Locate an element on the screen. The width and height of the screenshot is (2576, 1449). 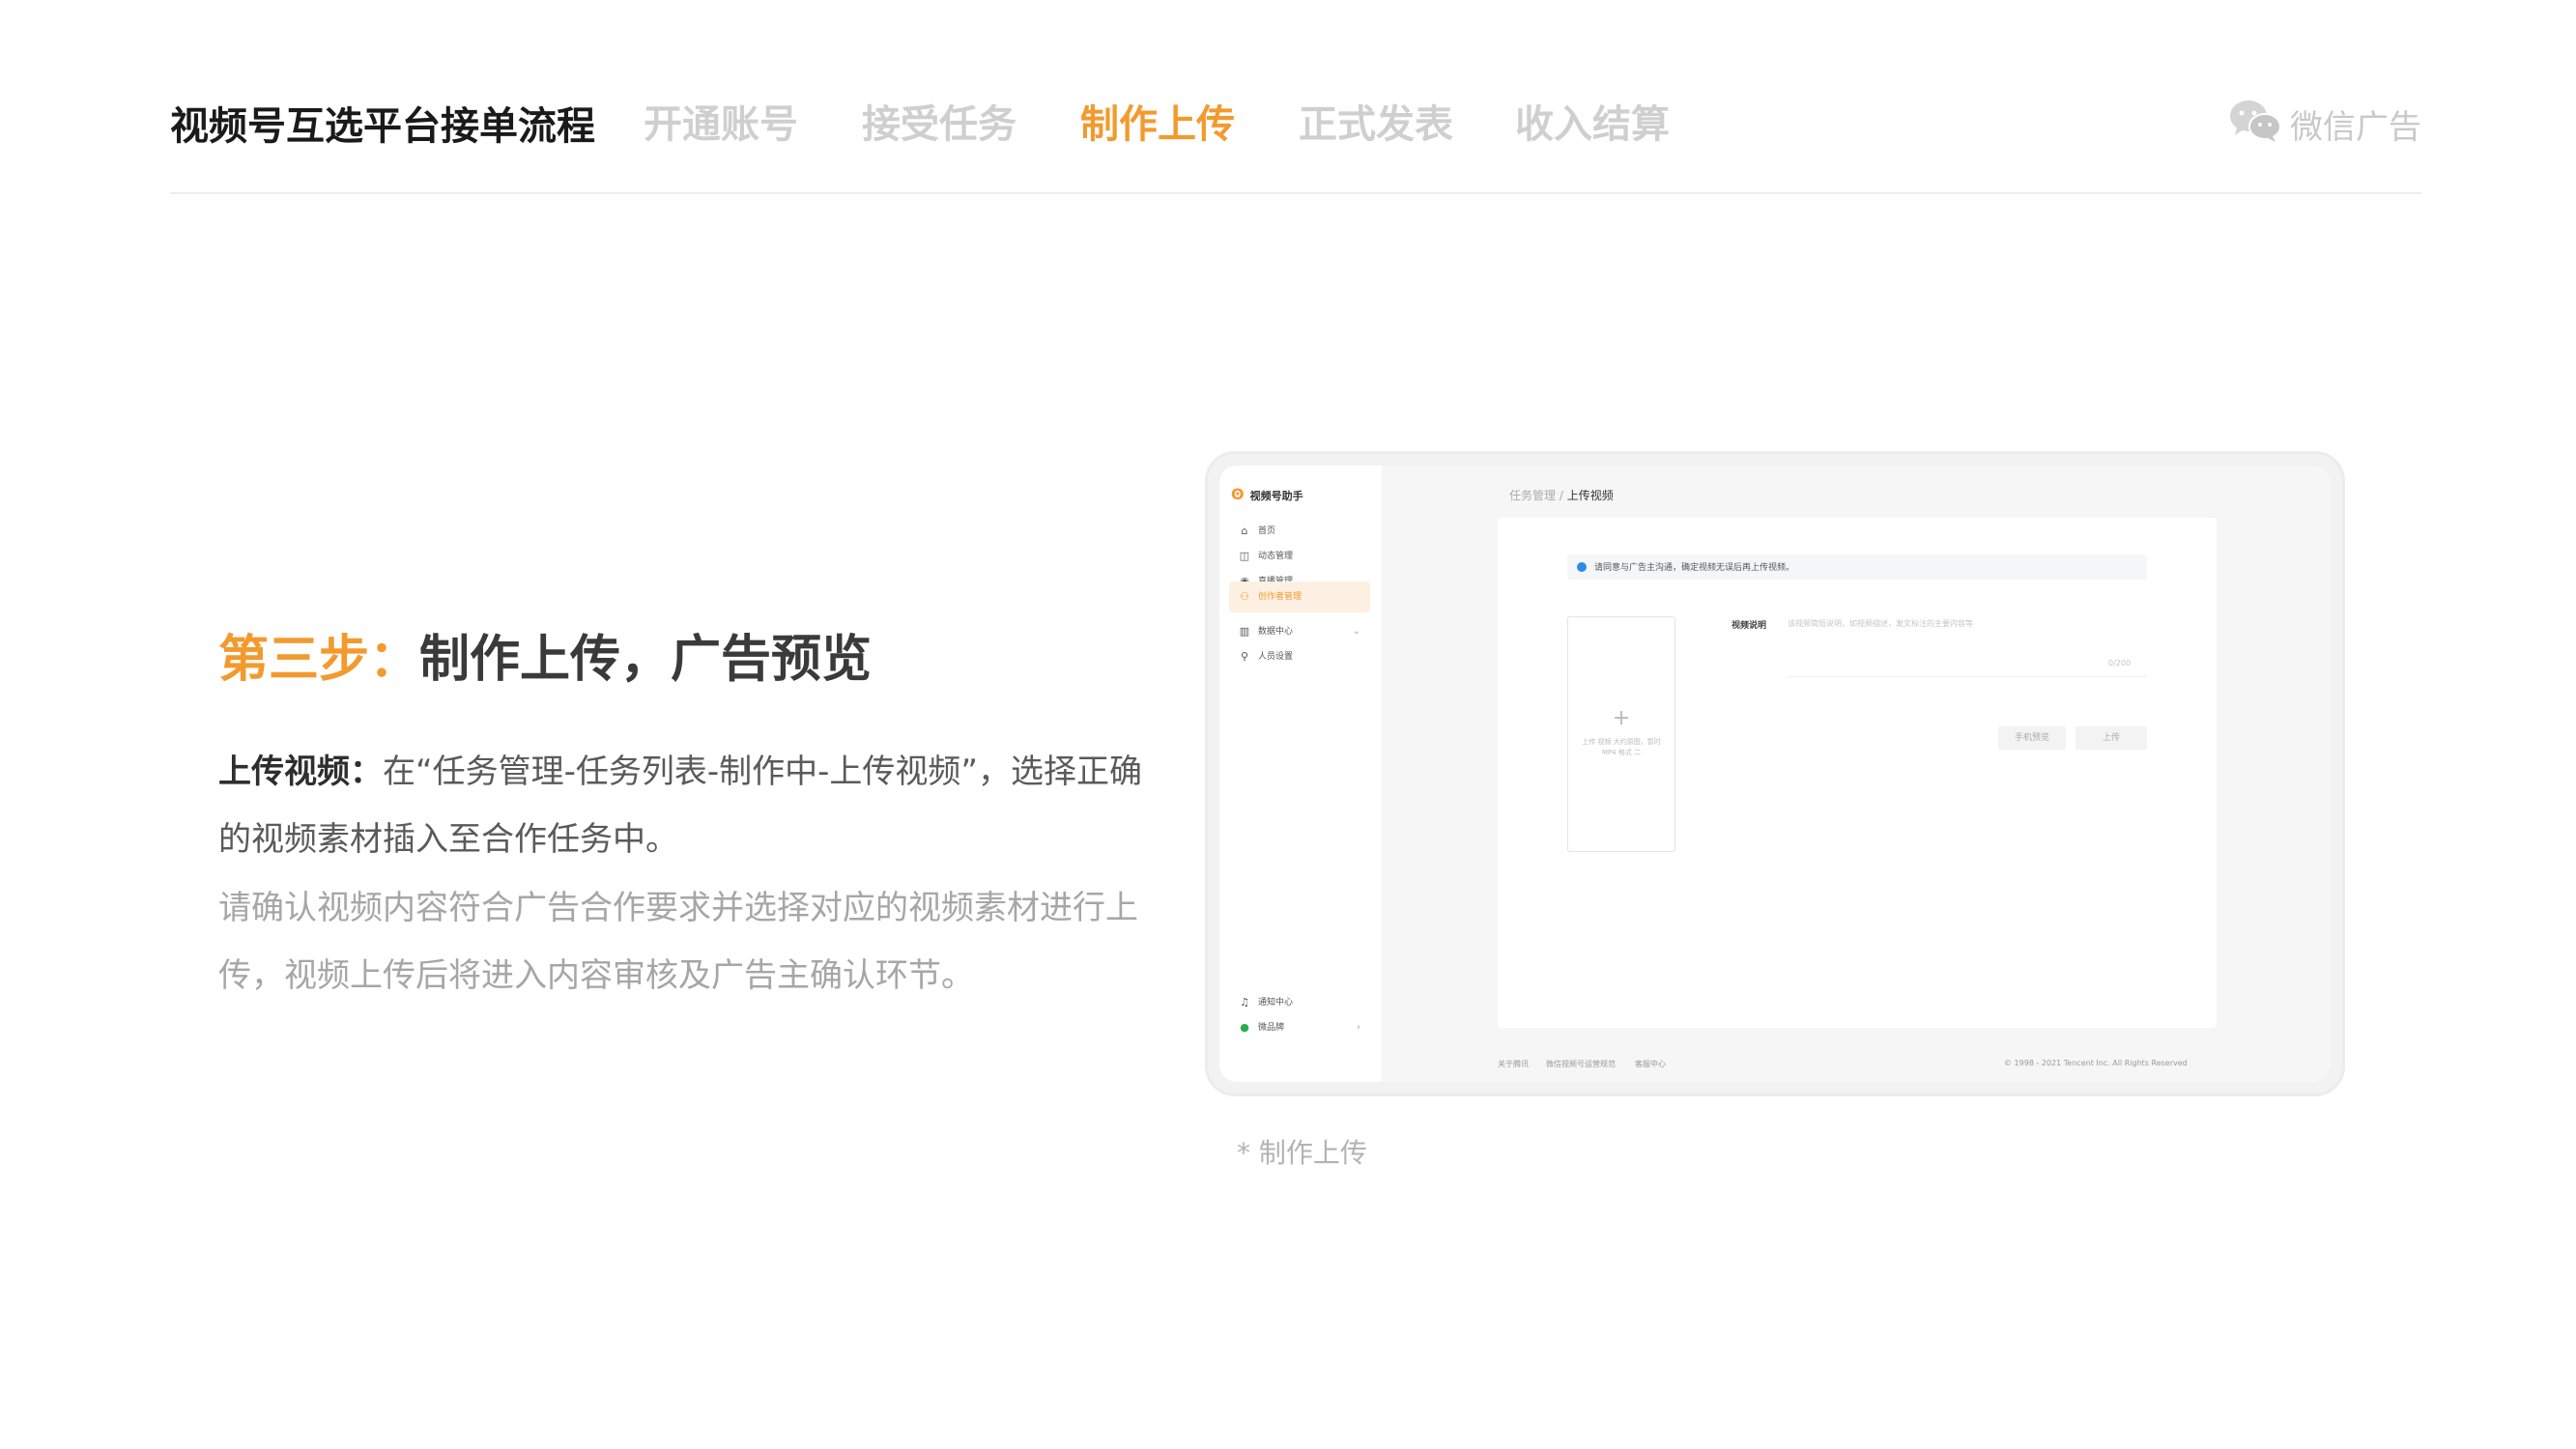
step-title: 制作上传，广告预览 is located at coordinates (646, 660).